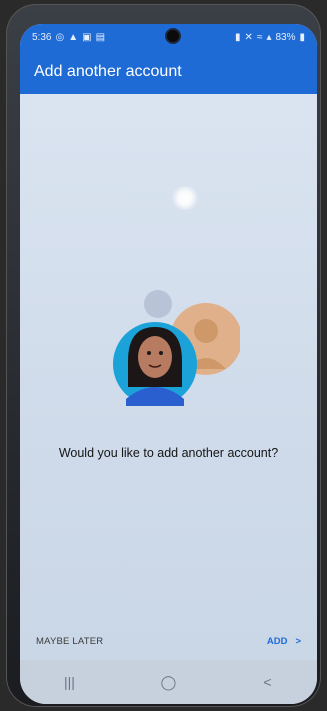  Describe the element at coordinates (285, 37) in the screenshot. I see `battery-percentage: 83%` at that location.